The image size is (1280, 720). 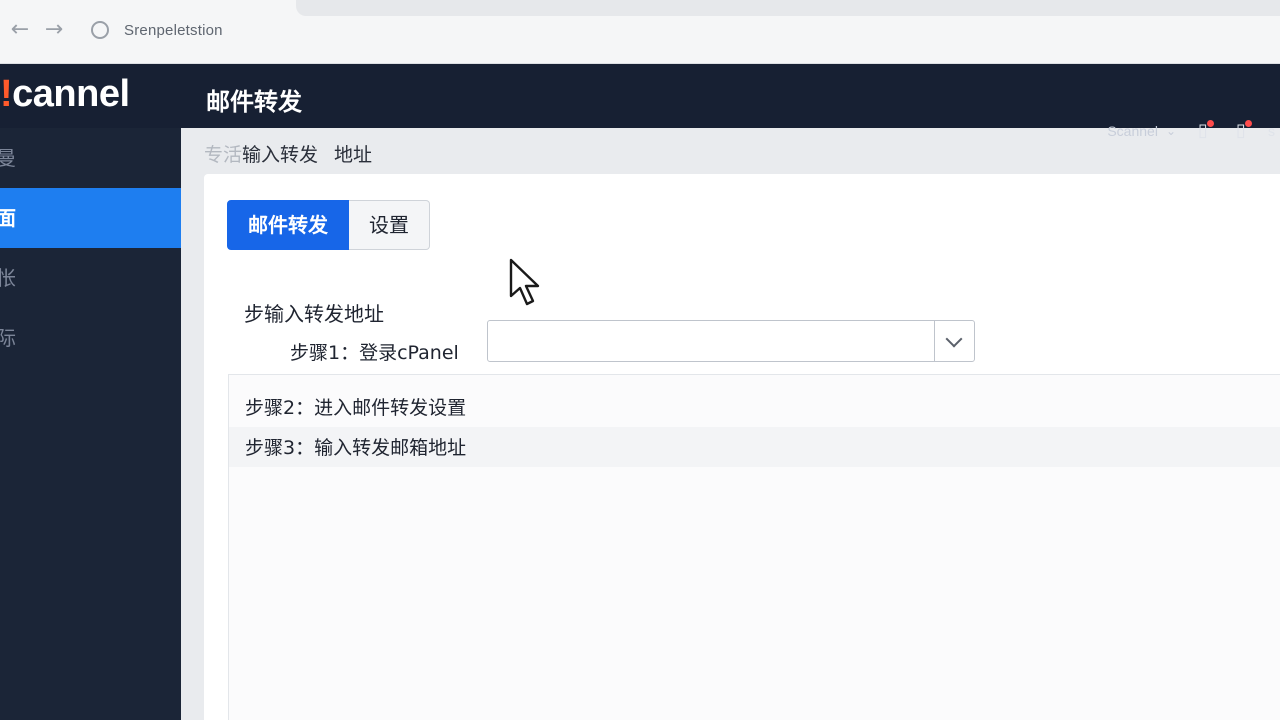 I want to click on mouse-cursor-icon, so click(x=524, y=282).